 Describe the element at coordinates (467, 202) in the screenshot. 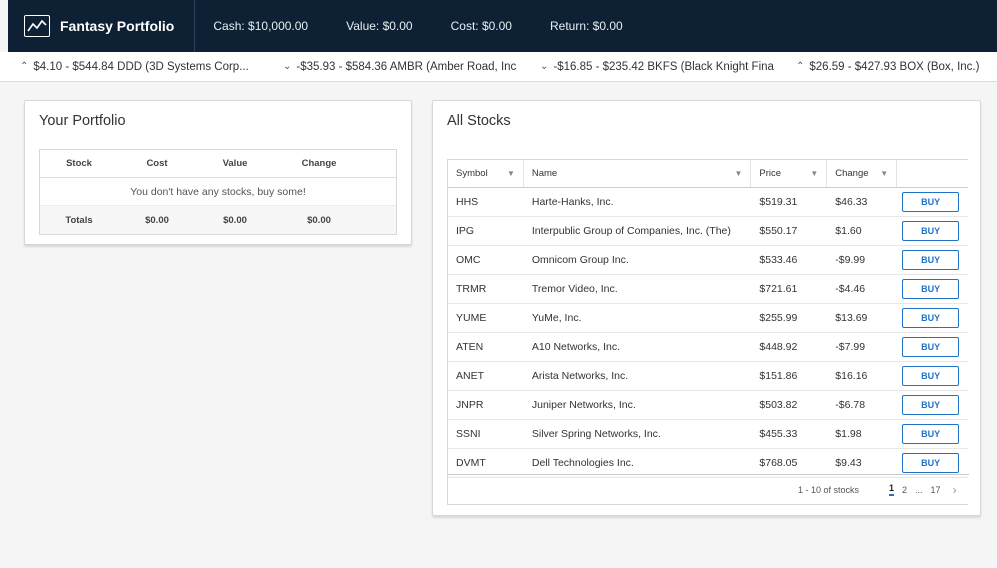

I see `stock-symbol: HHS` at that location.